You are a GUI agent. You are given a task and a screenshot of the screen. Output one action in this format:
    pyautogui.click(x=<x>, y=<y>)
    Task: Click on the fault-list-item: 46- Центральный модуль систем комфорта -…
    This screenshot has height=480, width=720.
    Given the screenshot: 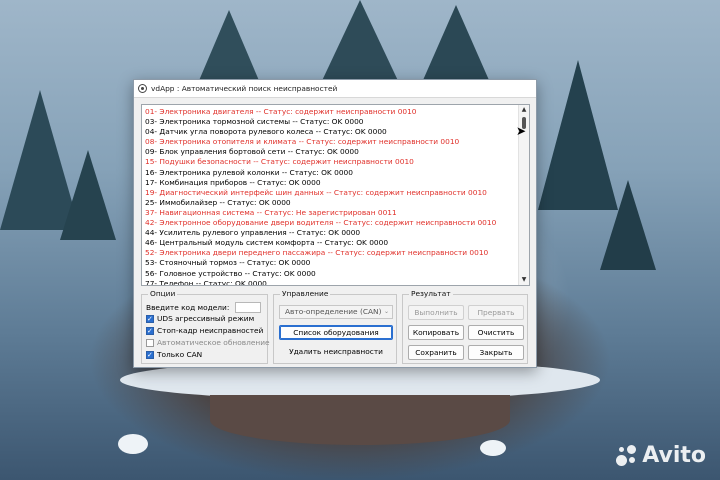 What is the action you would take?
    pyautogui.click(x=329, y=243)
    